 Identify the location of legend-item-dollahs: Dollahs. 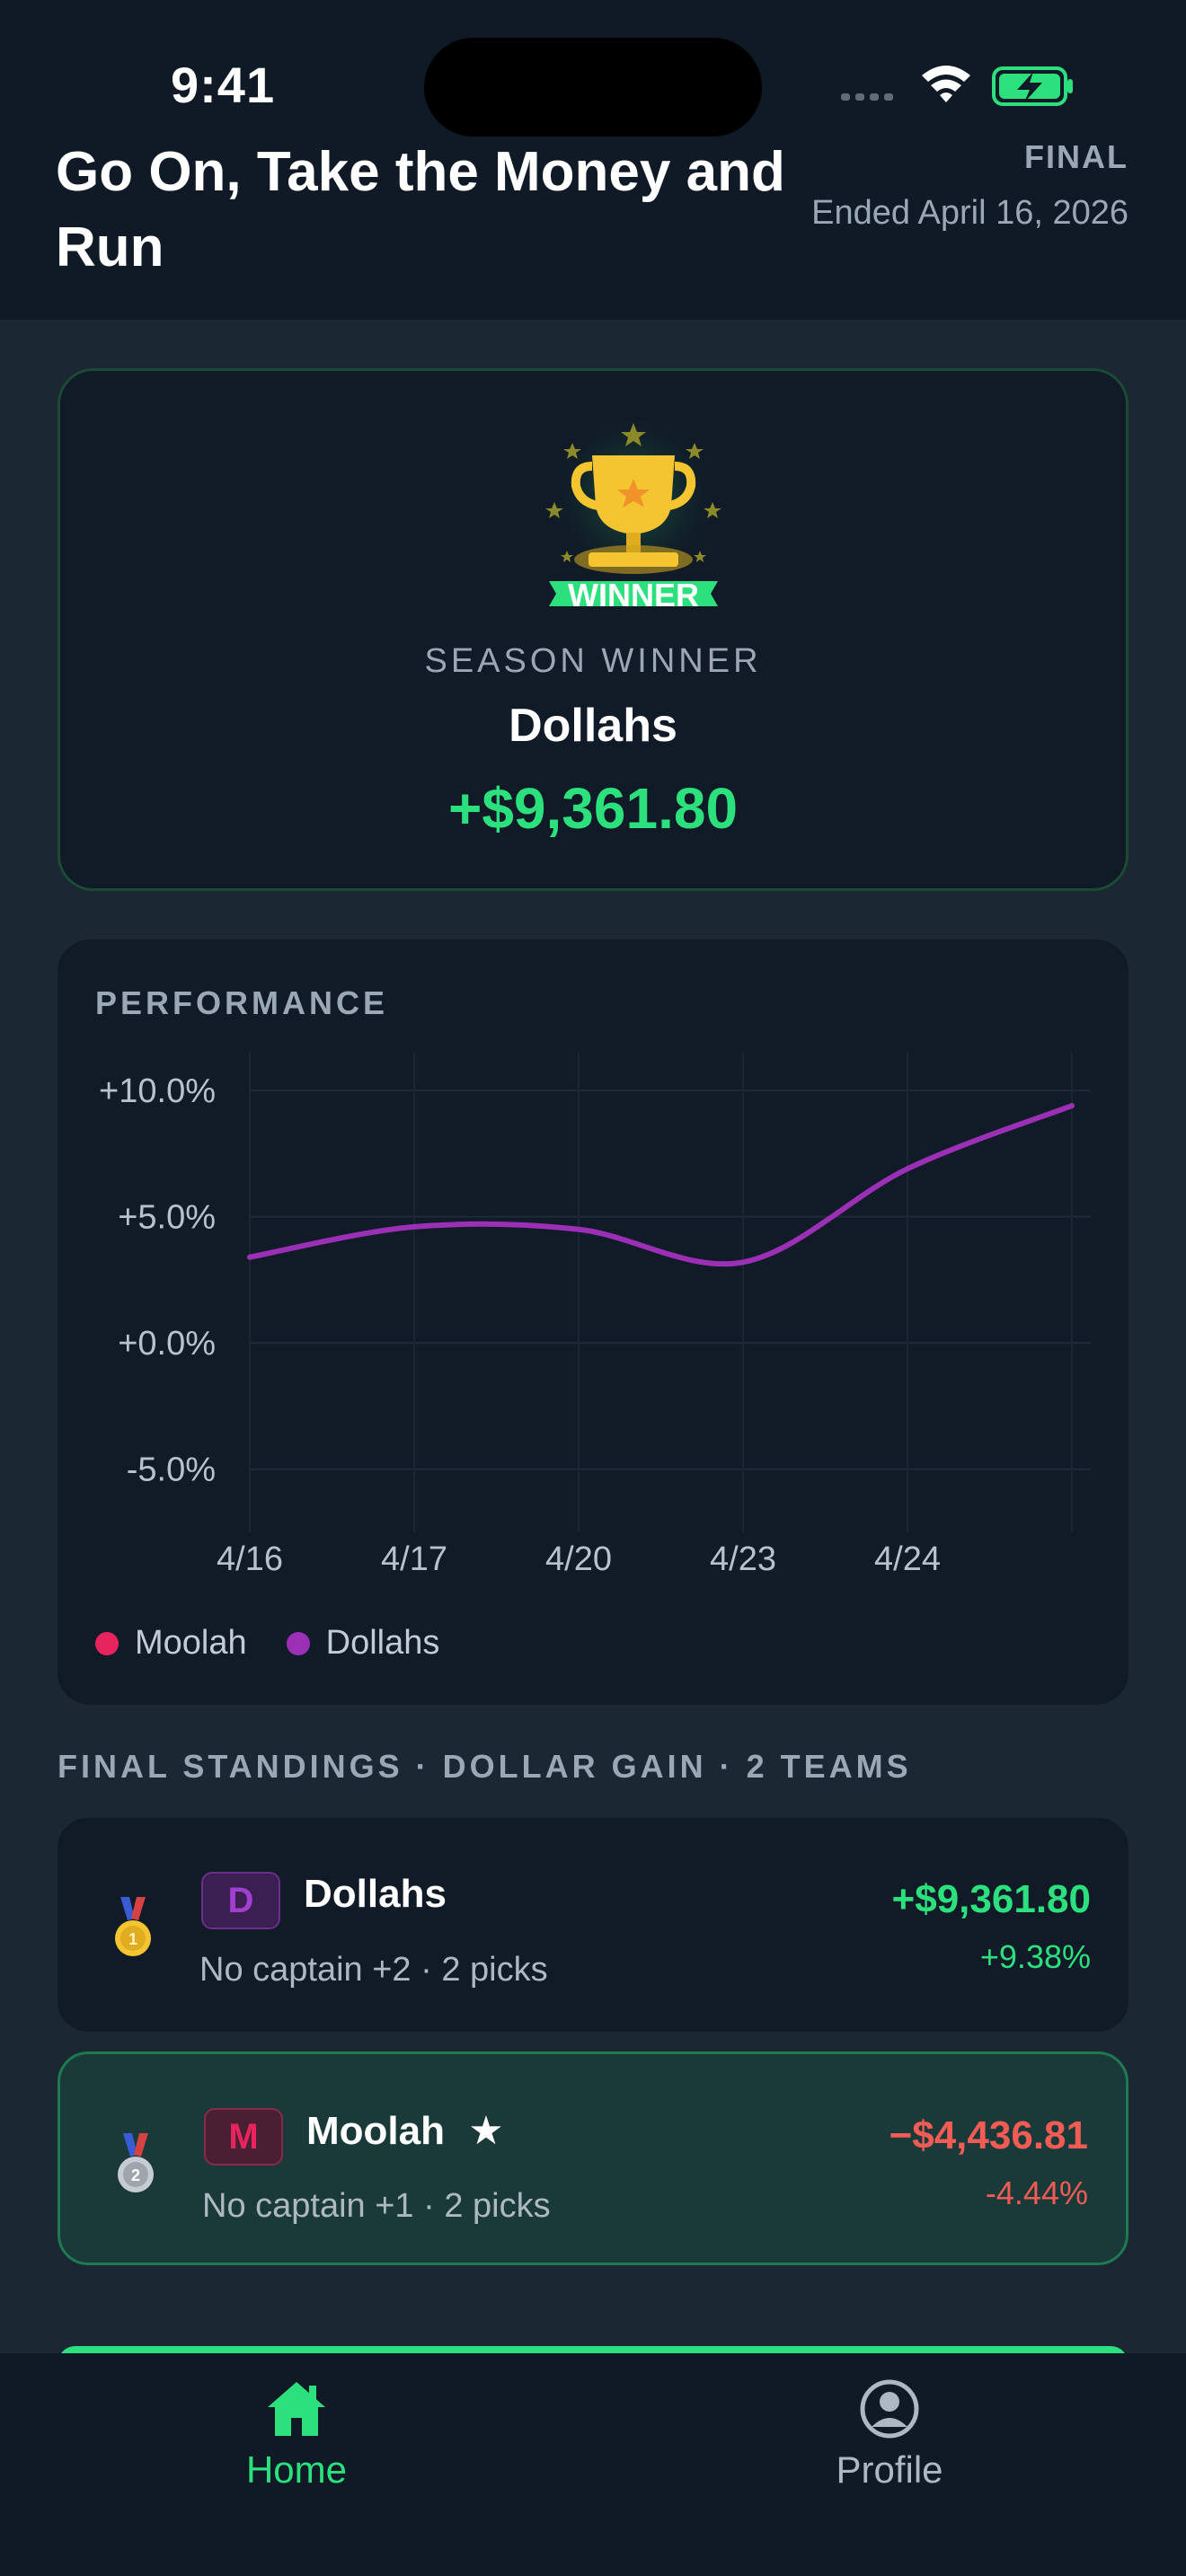
(363, 1643).